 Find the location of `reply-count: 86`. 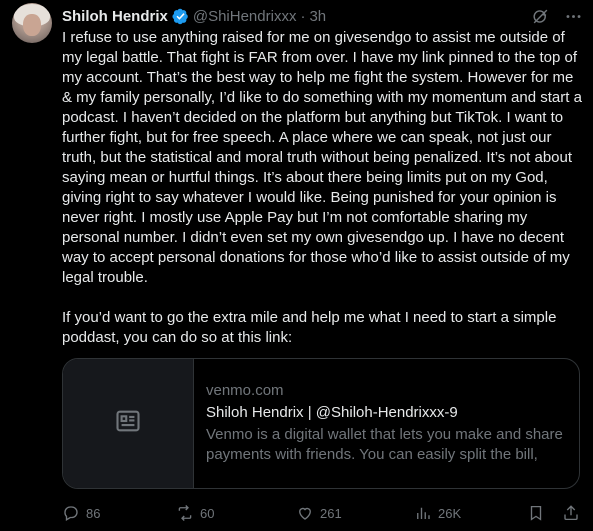

reply-count: 86 is located at coordinates (93, 513).